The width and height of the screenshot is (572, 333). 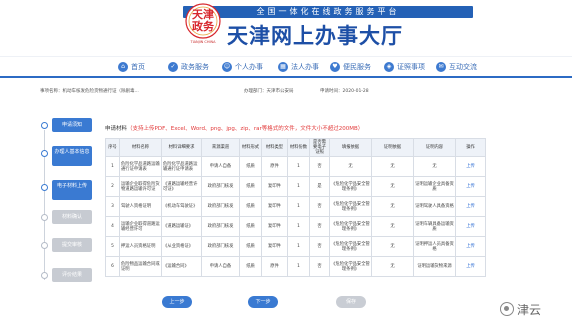 What do you see at coordinates (263, 302) in the screenshot?
I see `next-button: 下一步` at bounding box center [263, 302].